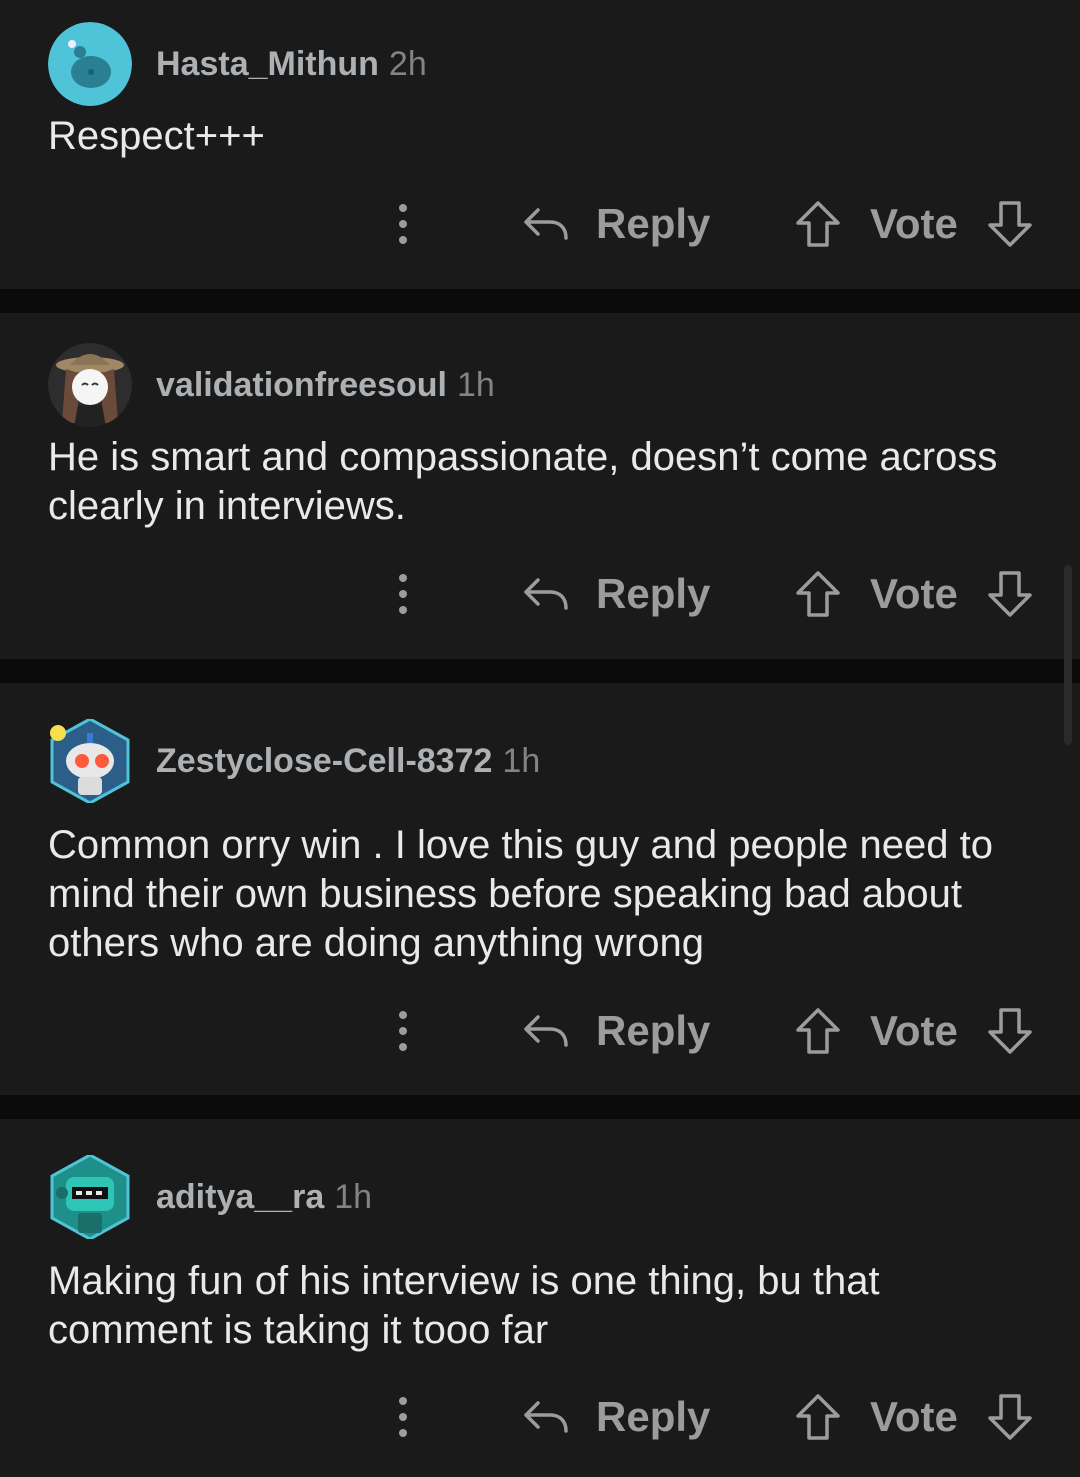  What do you see at coordinates (156, 136) in the screenshot?
I see `comment-text: Respect+++` at bounding box center [156, 136].